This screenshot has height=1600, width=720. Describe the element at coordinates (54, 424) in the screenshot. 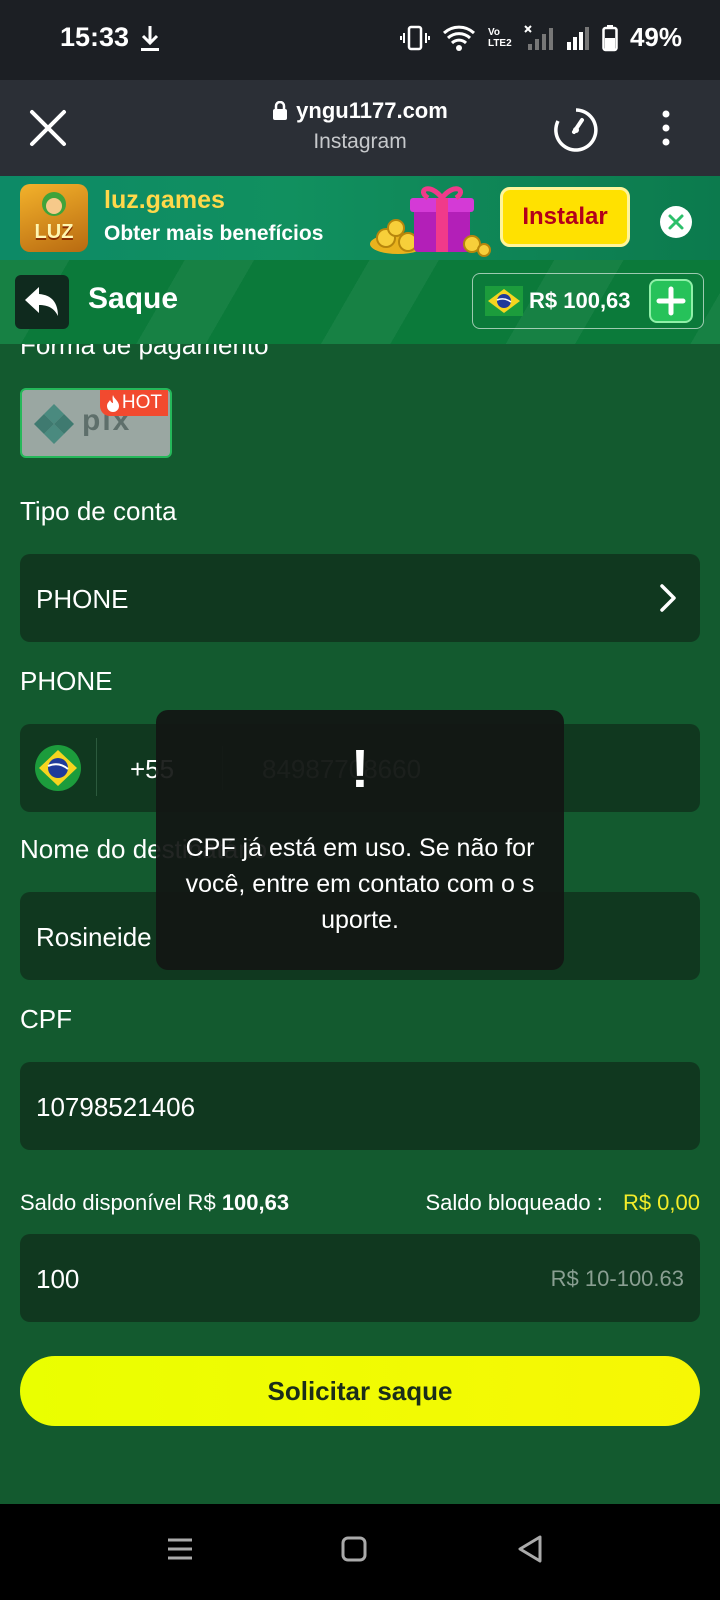

I see `pix-logo-icon` at that location.